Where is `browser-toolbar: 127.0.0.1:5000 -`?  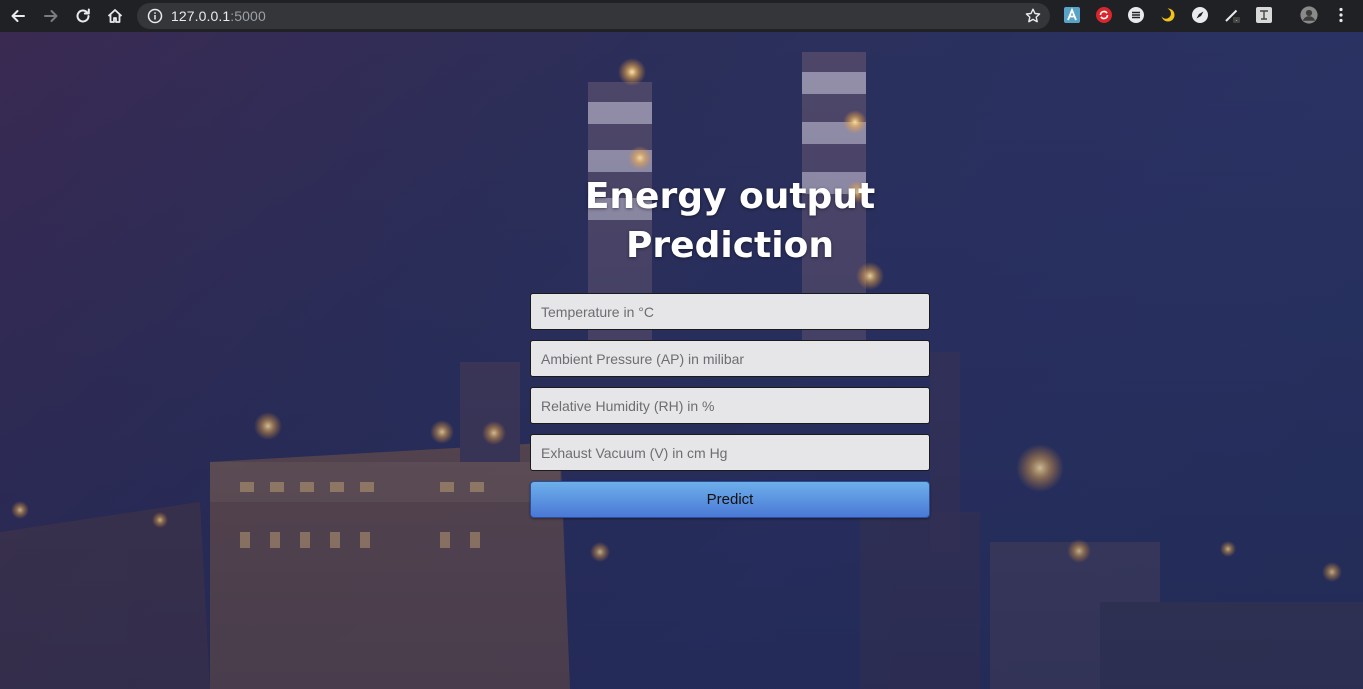
browser-toolbar: 127.0.0.1:5000 - is located at coordinates (681, 16).